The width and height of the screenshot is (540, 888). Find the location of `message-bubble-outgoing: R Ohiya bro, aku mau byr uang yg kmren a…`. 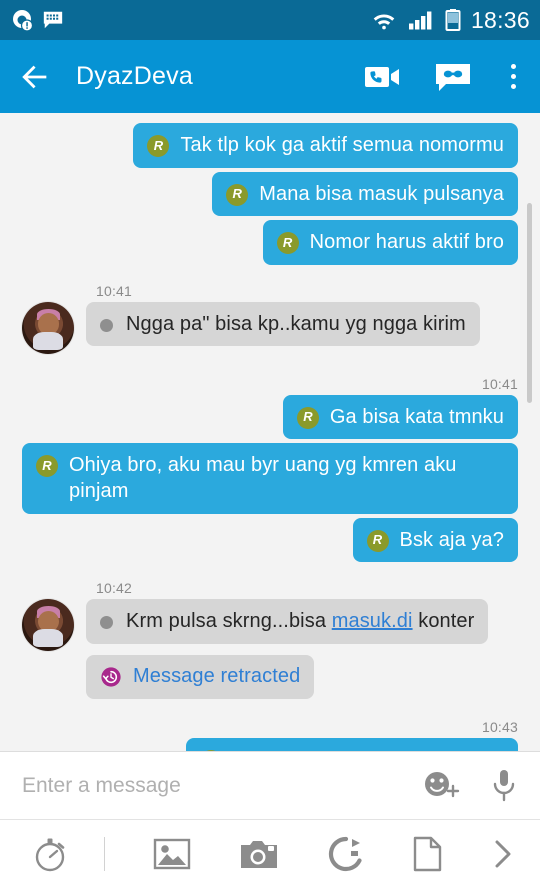

message-bubble-outgoing: R Ohiya bro, aku mau byr uang yg kmren a… is located at coordinates (270, 478).